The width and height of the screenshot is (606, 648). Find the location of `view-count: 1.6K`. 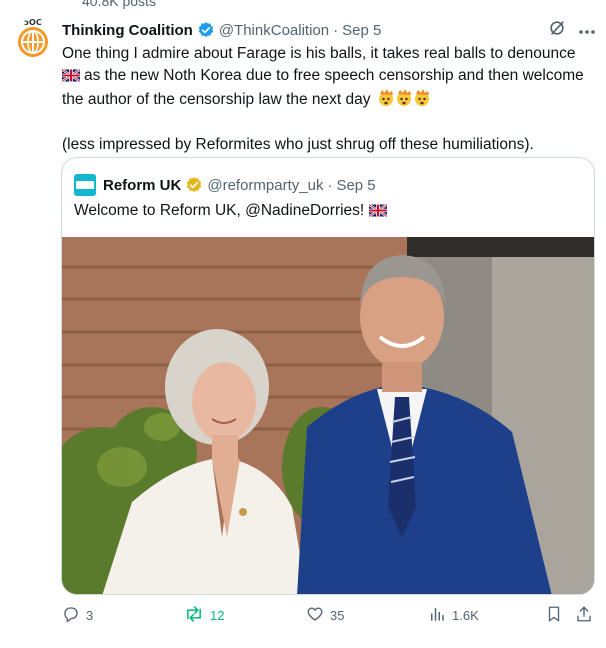

view-count: 1.6K is located at coordinates (465, 615).